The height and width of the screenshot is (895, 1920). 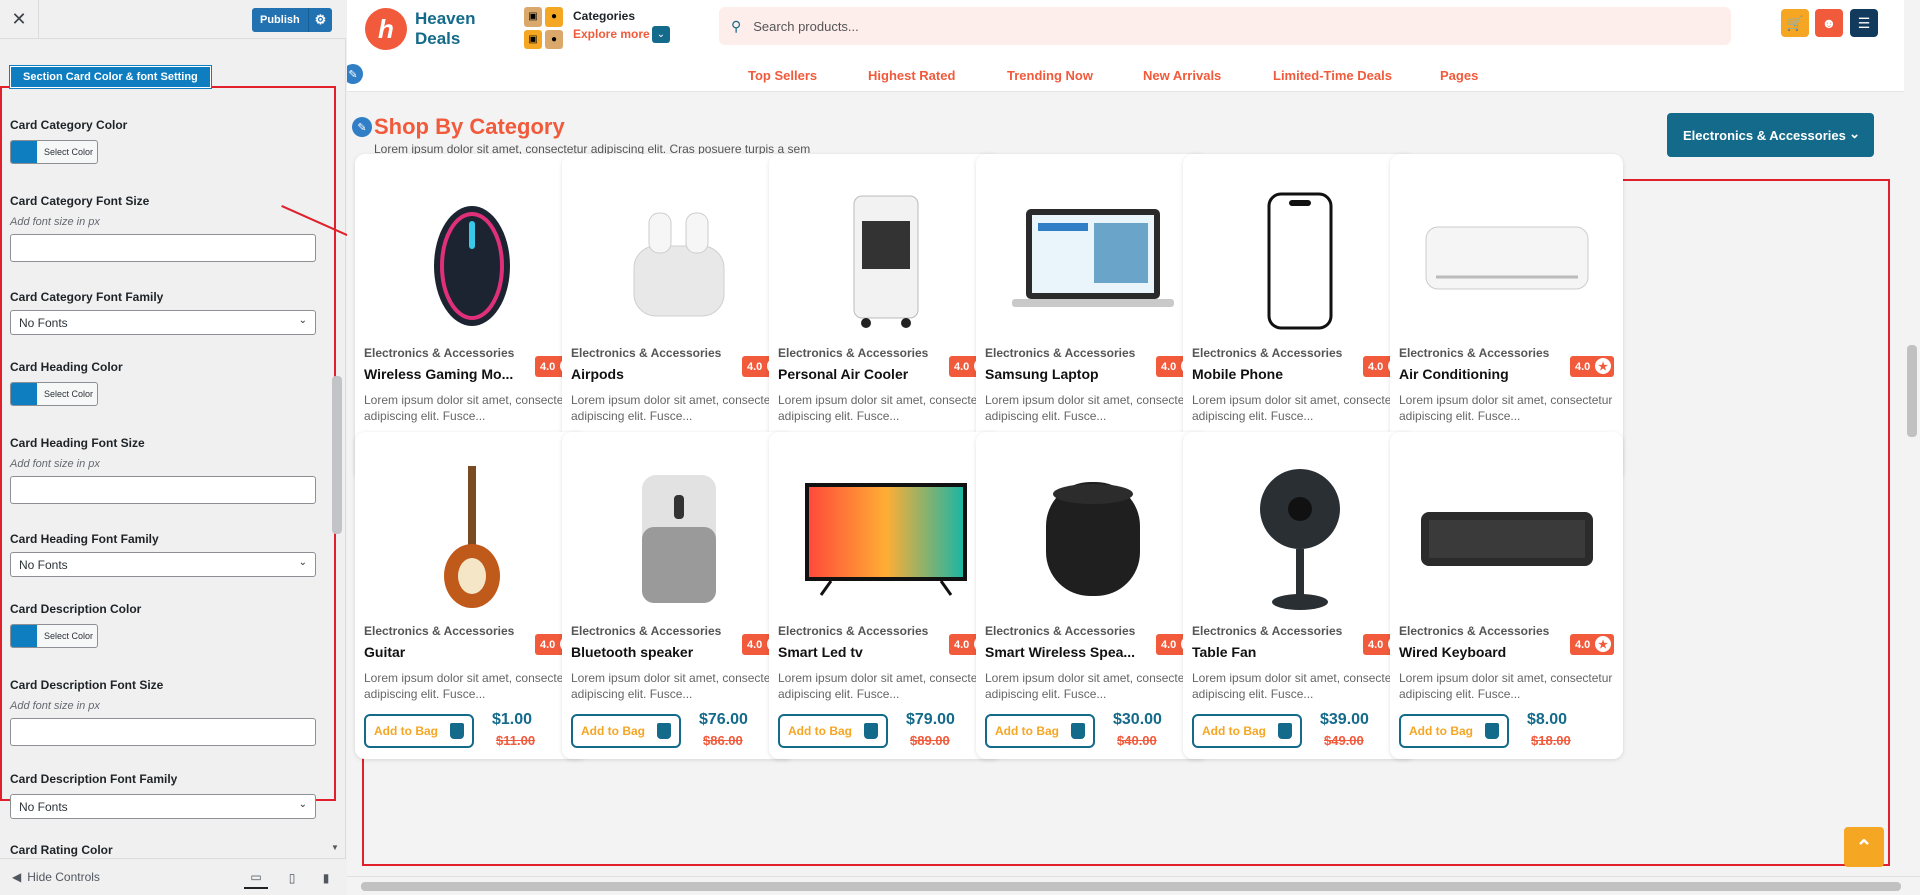 I want to click on card-description-font-family-select: No Fonts ⌄, so click(x=163, y=806).